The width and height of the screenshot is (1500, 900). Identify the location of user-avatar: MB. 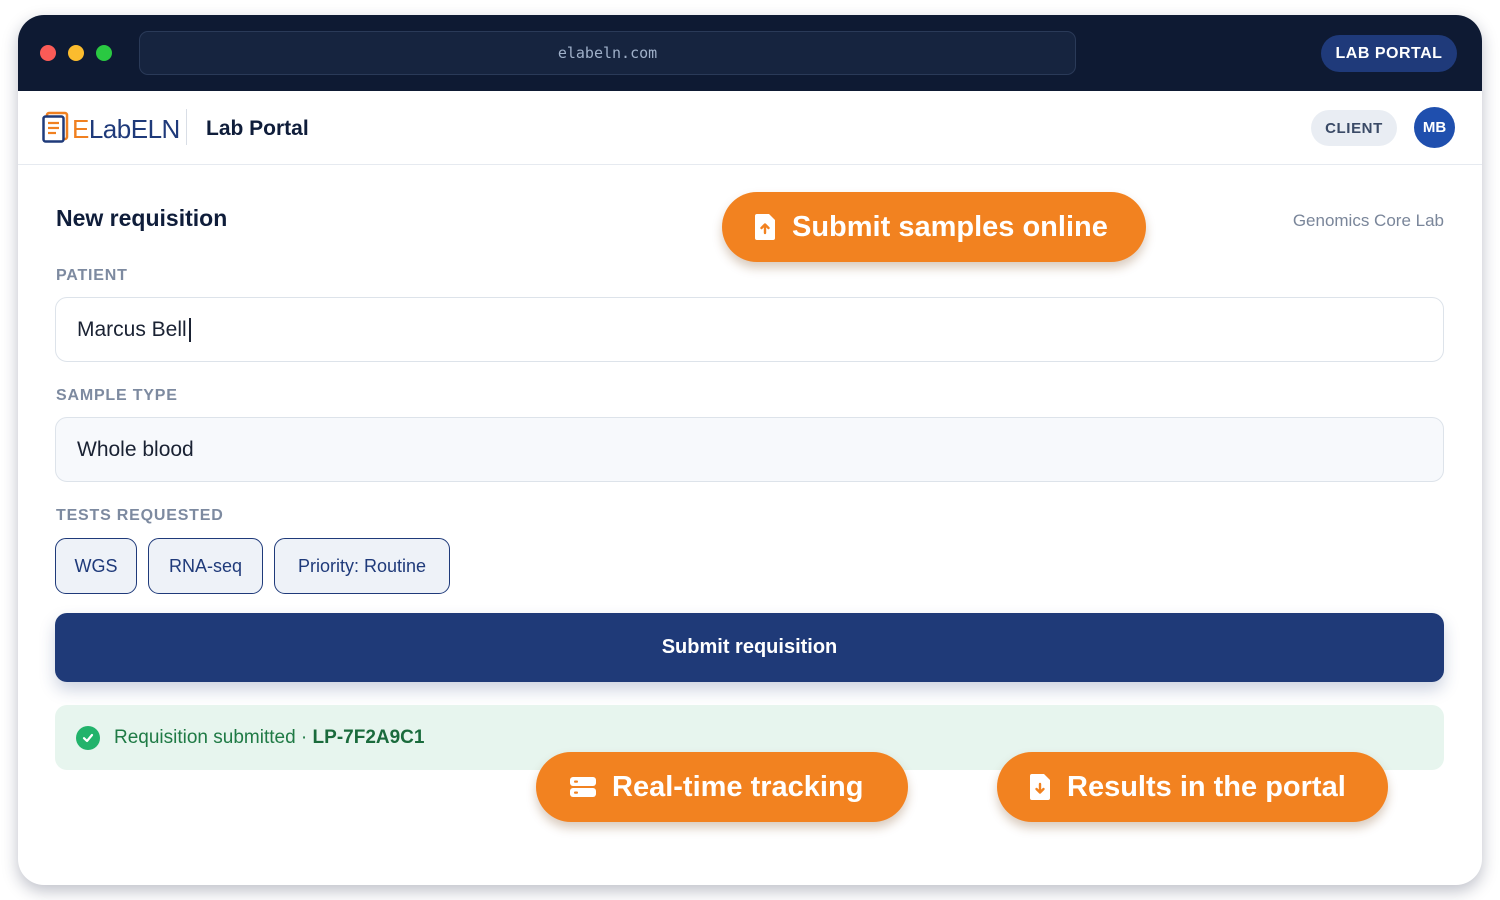
(1434, 127).